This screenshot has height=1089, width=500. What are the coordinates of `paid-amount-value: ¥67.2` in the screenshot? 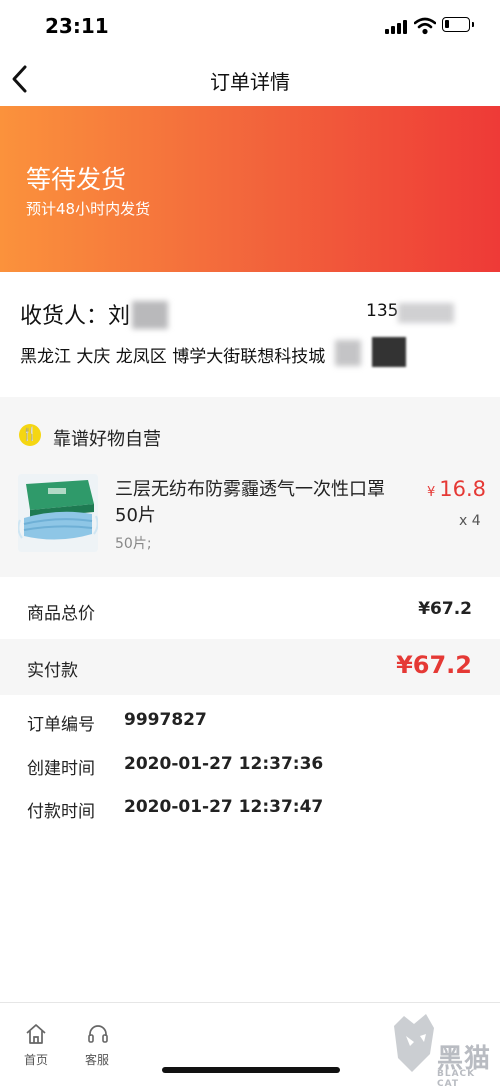 It's located at (434, 665).